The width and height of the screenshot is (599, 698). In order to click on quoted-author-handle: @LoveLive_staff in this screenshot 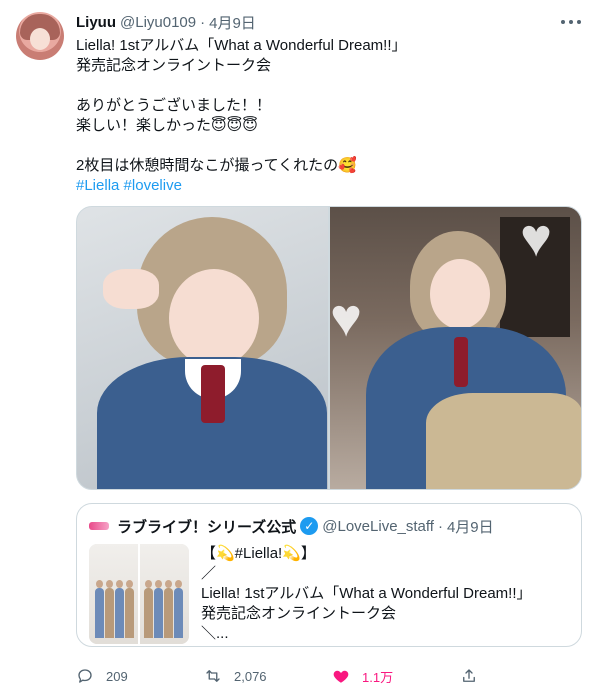, I will do `click(378, 526)`.